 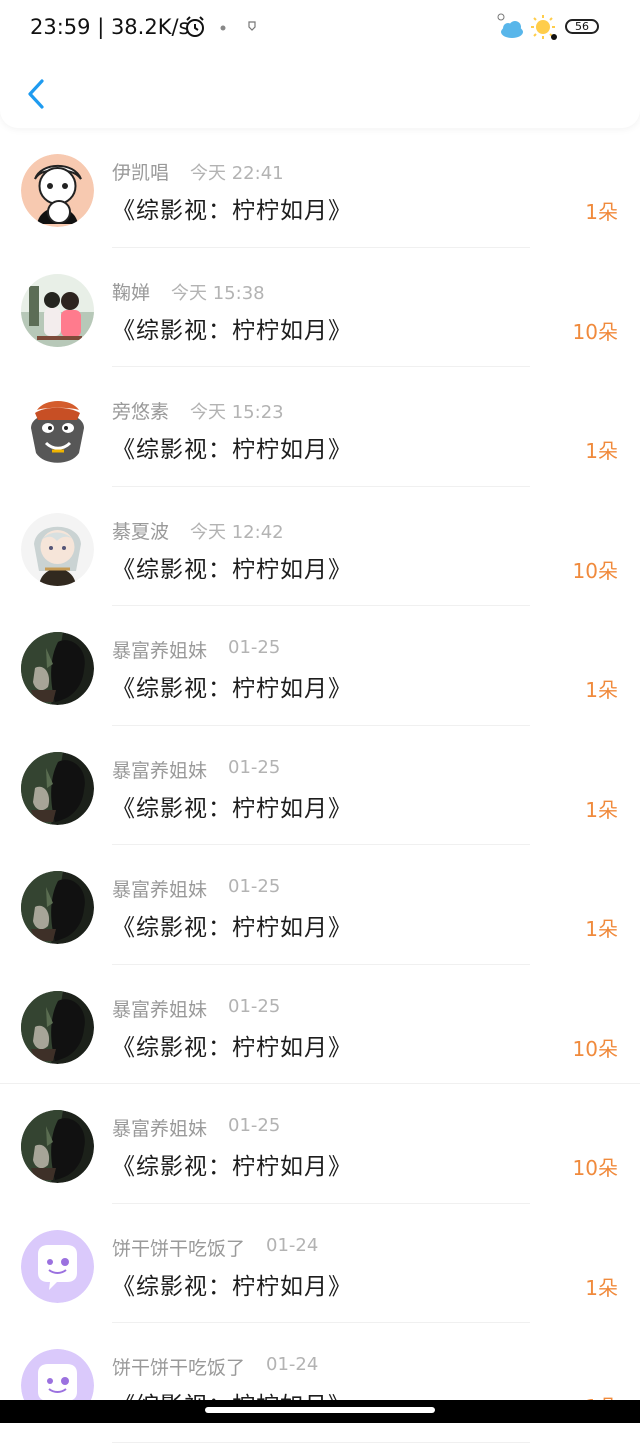 I want to click on battery-icon: 56, so click(x=582, y=26).